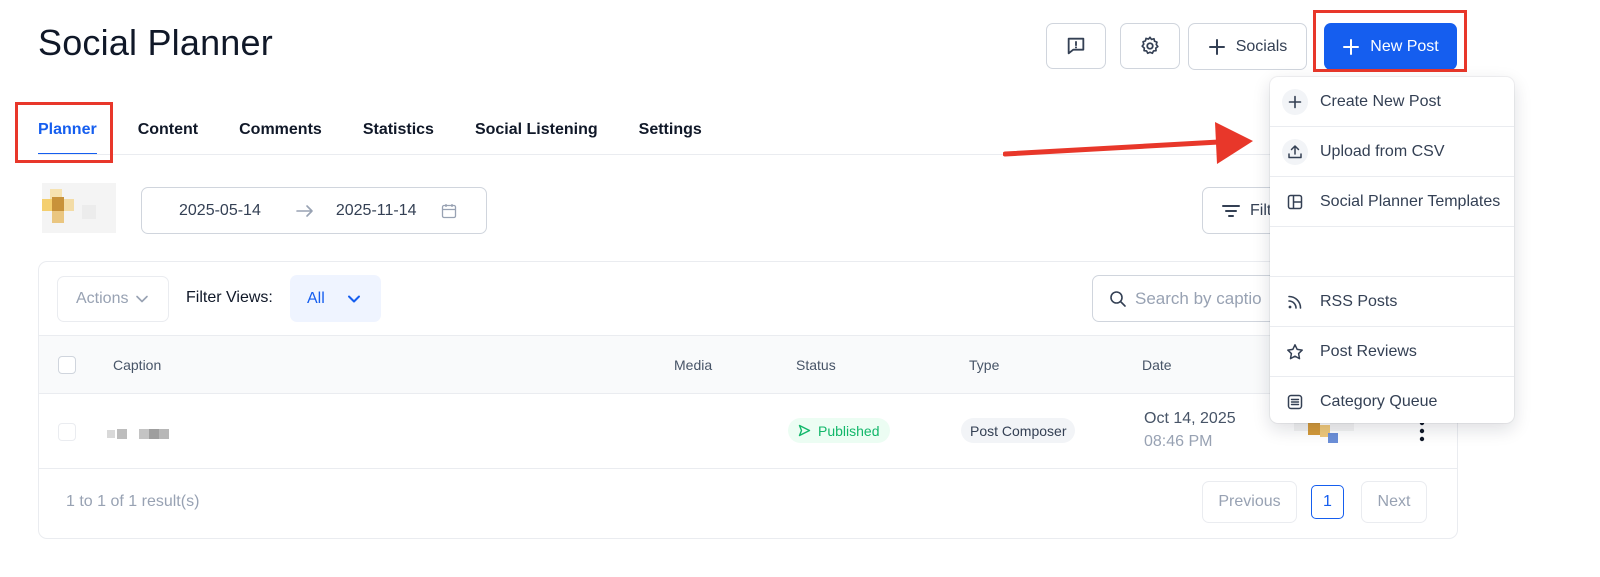  Describe the element at coordinates (1295, 352) in the screenshot. I see `star-icon` at that location.